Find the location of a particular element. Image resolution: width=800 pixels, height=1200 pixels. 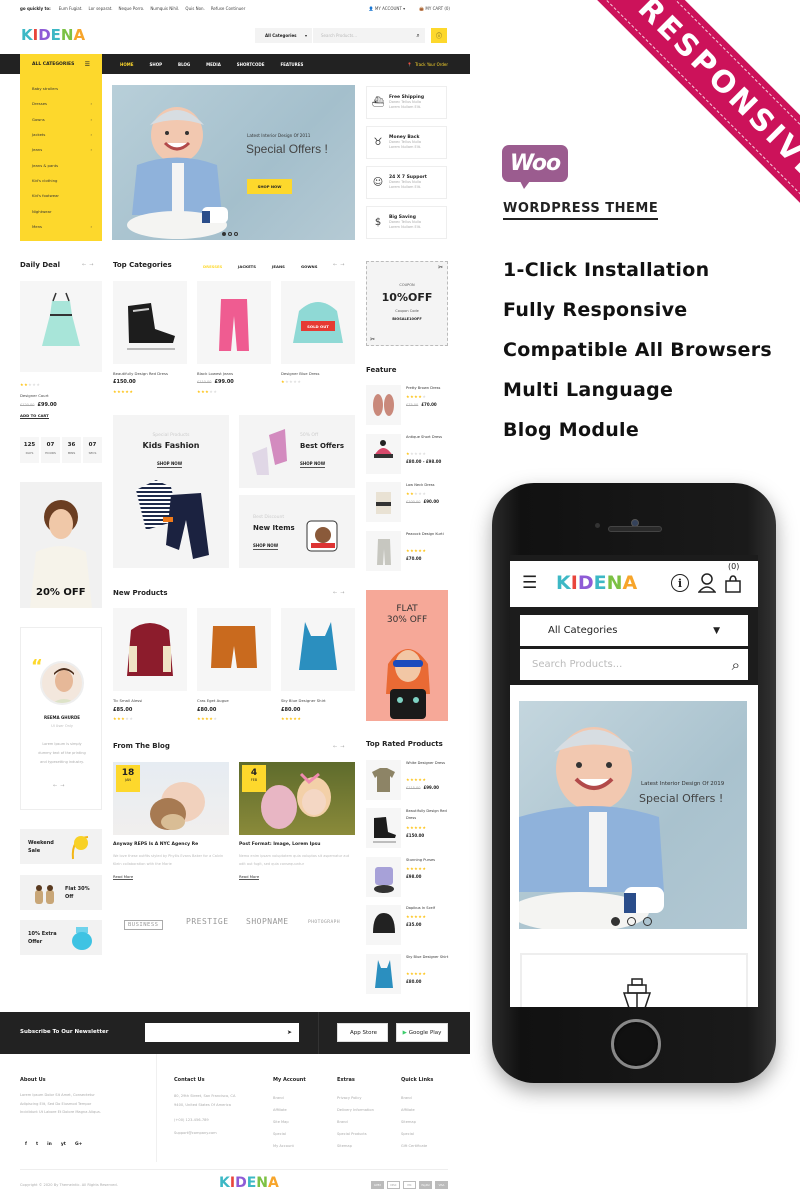

category-item: Dresses › is located at coordinates (61, 103).